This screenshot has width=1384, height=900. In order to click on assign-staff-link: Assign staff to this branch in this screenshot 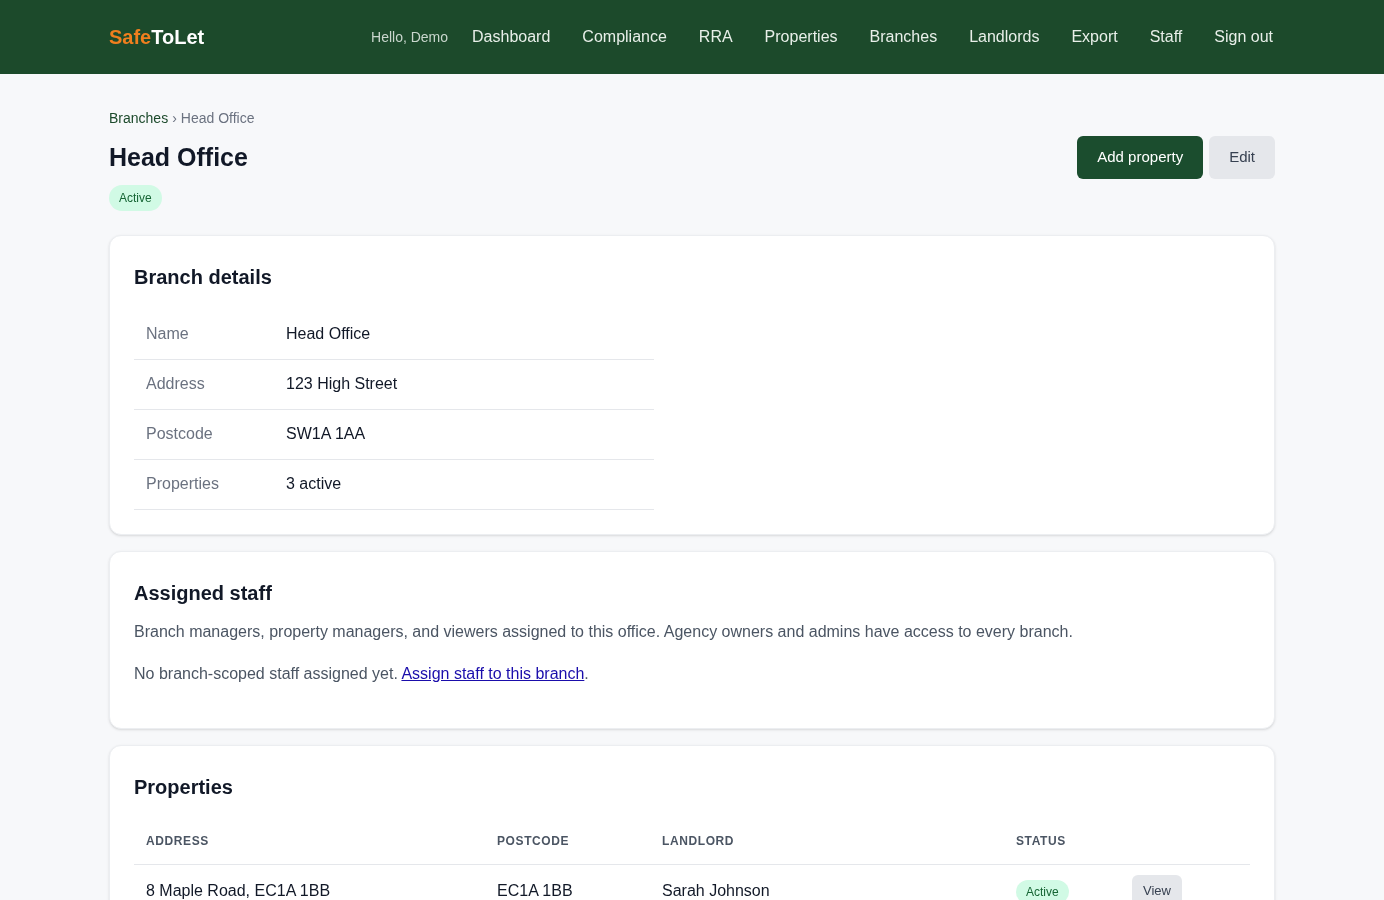, I will do `click(493, 673)`.